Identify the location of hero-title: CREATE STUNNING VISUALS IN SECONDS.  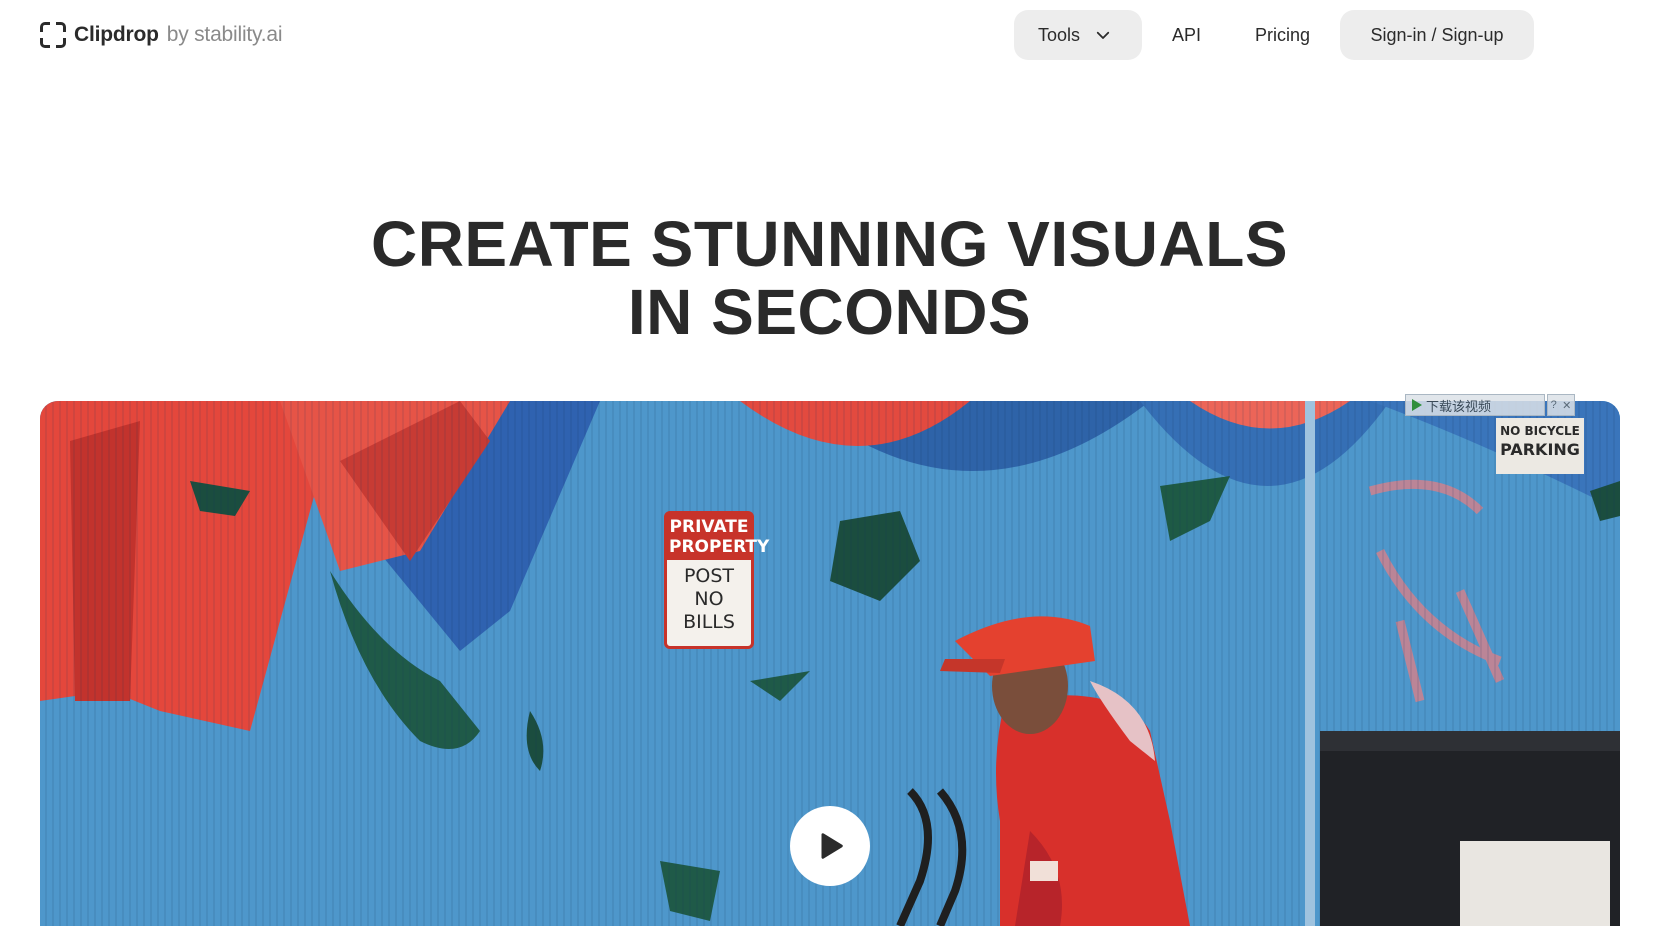
(829, 278).